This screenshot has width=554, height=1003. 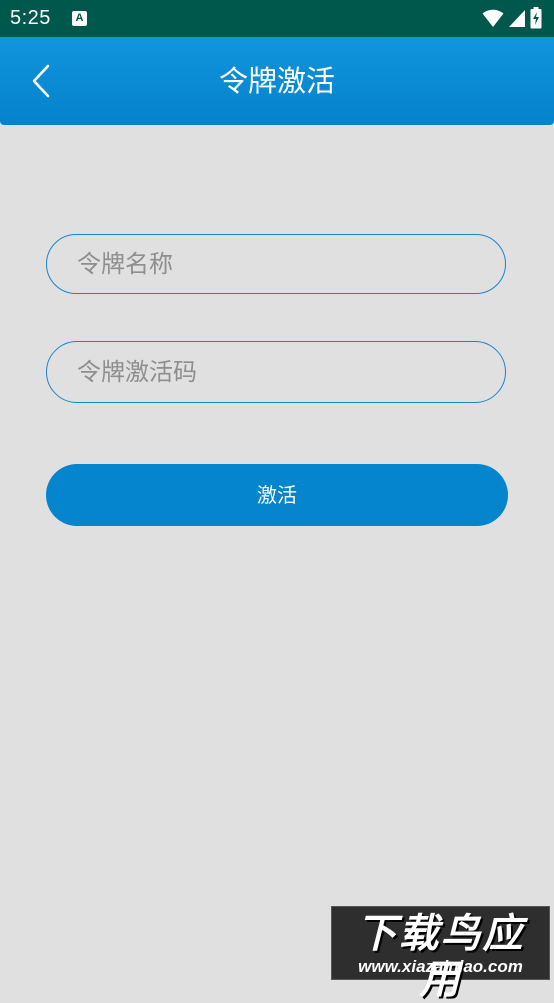 I want to click on app-bar: 令牌激活, so click(x=277, y=81).